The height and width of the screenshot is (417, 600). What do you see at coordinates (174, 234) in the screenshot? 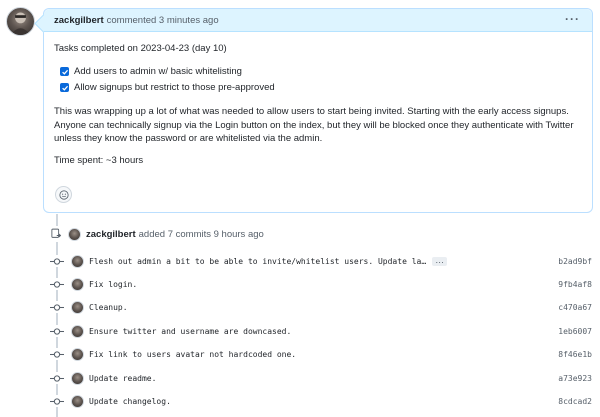
I see `commits-action: added 7 commits` at bounding box center [174, 234].